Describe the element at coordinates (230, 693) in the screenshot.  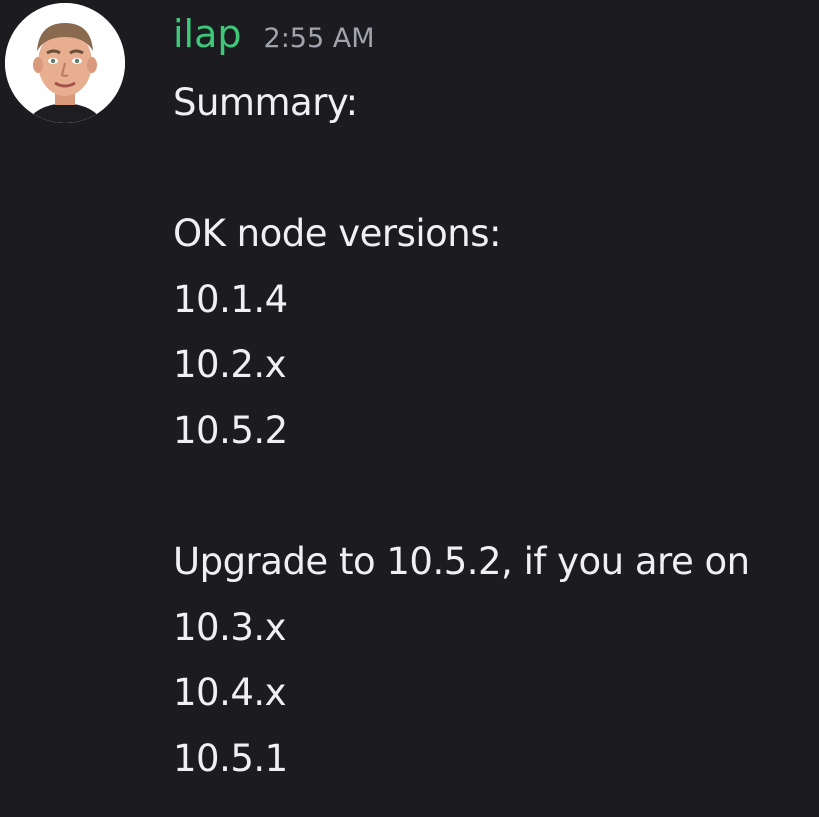
I see `message-line: 10.4.x` at that location.